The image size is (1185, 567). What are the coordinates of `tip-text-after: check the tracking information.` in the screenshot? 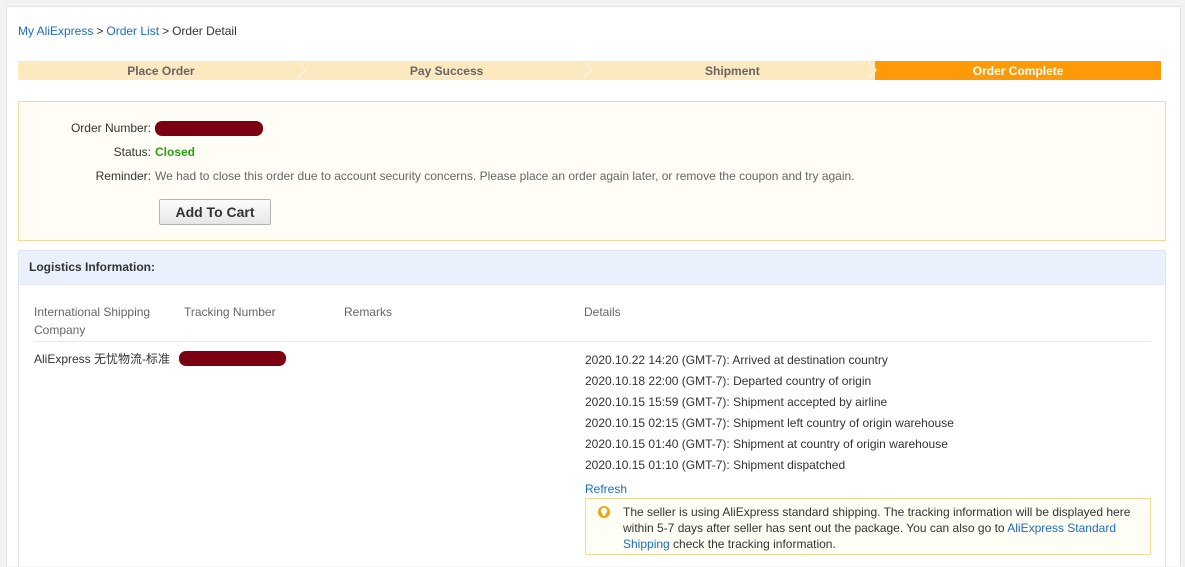 It's located at (752, 544).